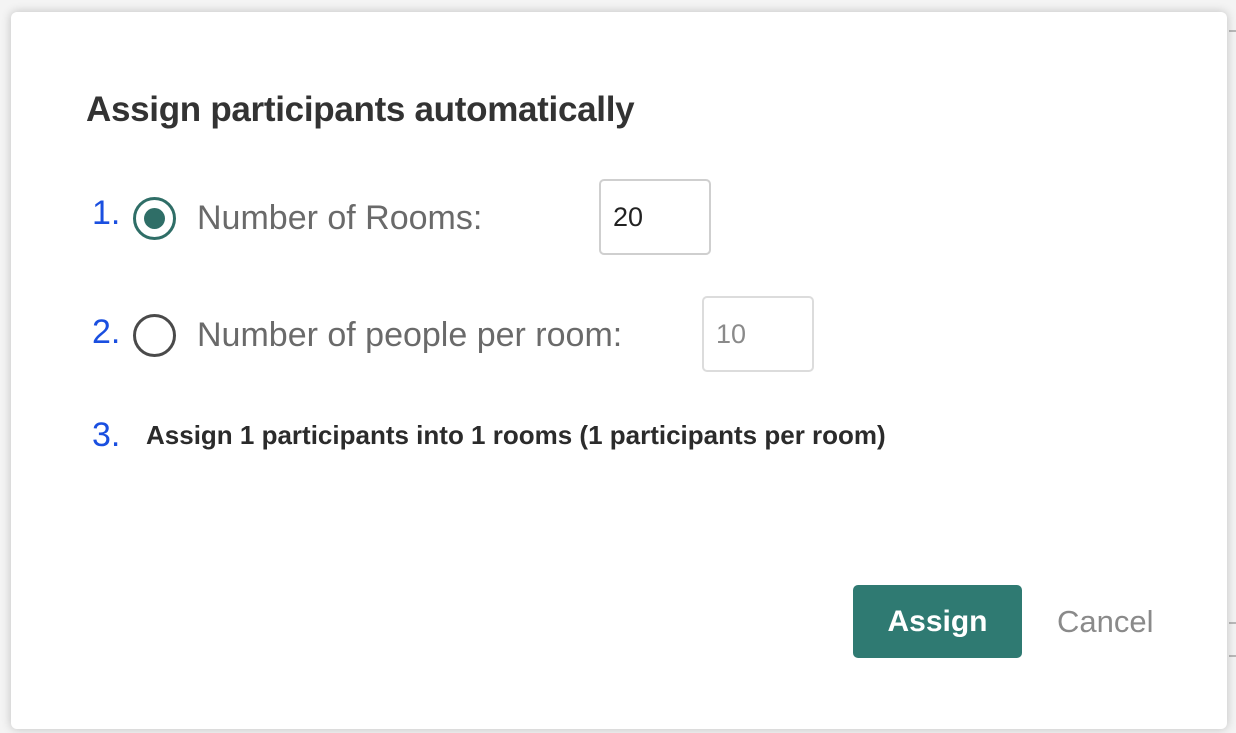 This screenshot has width=1236, height=733. Describe the element at coordinates (410, 335) in the screenshot. I see `people-per-room-option-label: Number of people per room:` at that location.